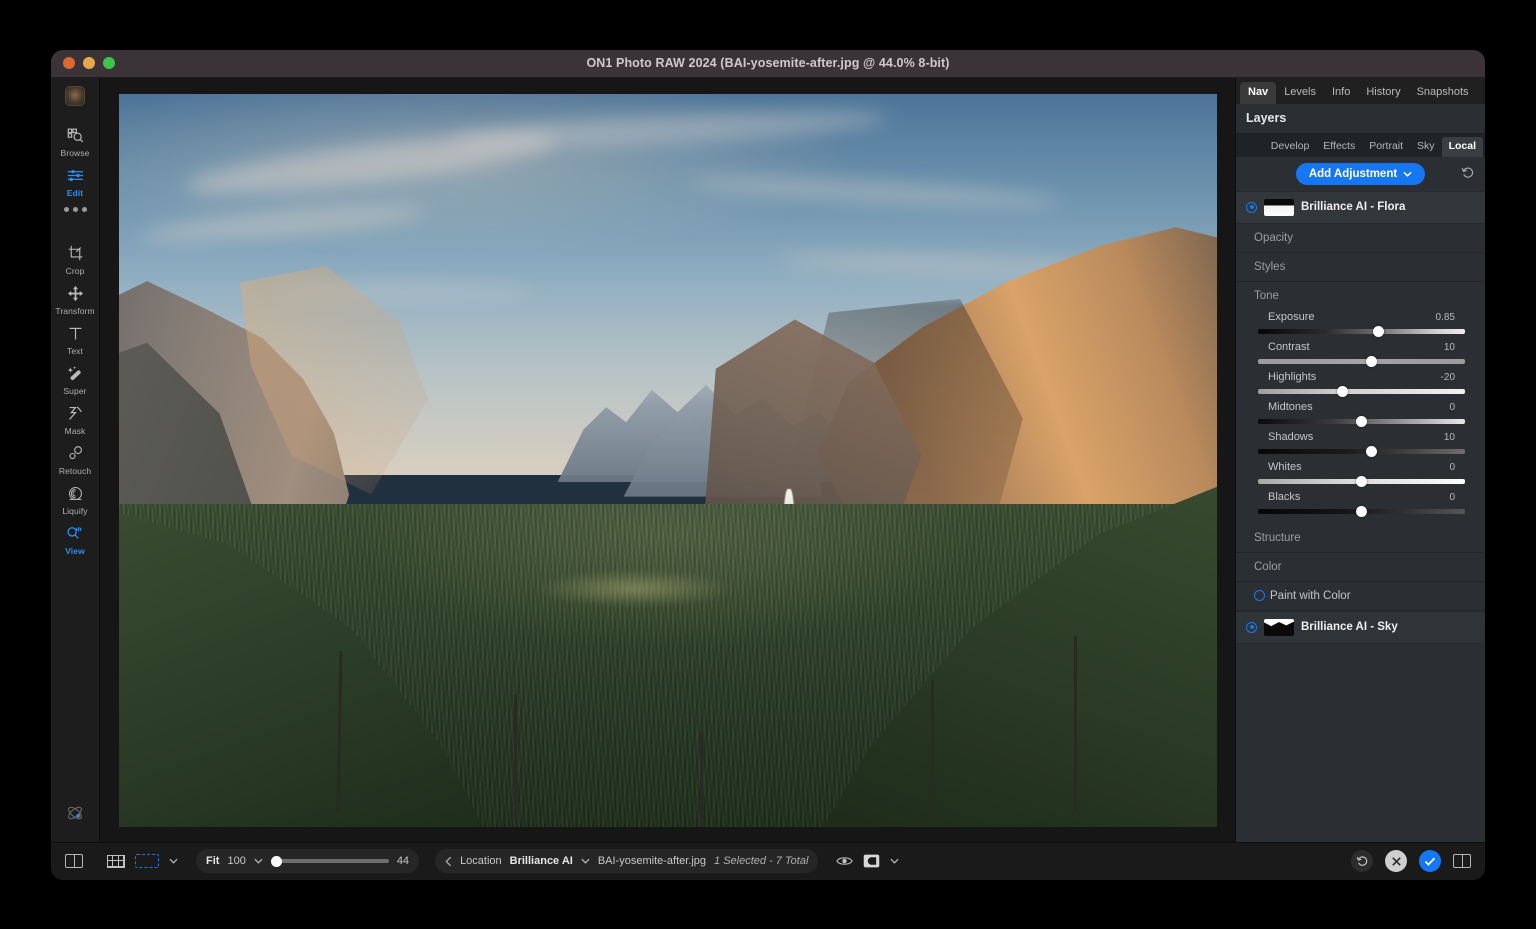  What do you see at coordinates (585, 861) in the screenshot?
I see `location-chevron-down-icon` at bounding box center [585, 861].